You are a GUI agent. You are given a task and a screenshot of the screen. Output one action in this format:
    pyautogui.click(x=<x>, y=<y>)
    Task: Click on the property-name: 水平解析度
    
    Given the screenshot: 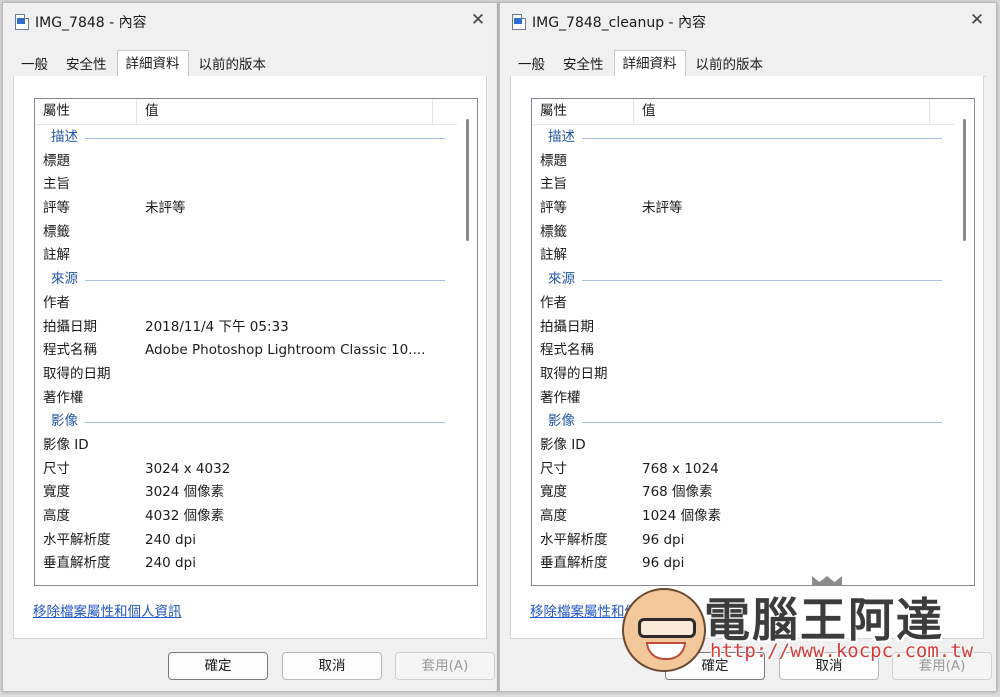 What is the action you would take?
    pyautogui.click(x=574, y=539)
    